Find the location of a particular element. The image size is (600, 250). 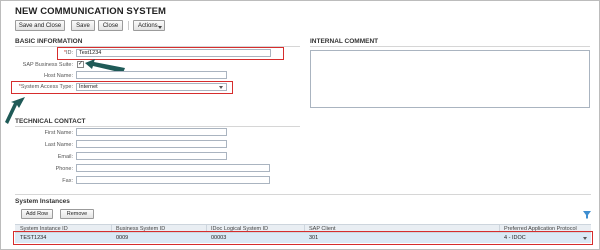

technical-contact-heading: TECHNICAL CONTACT is located at coordinates (50, 121).